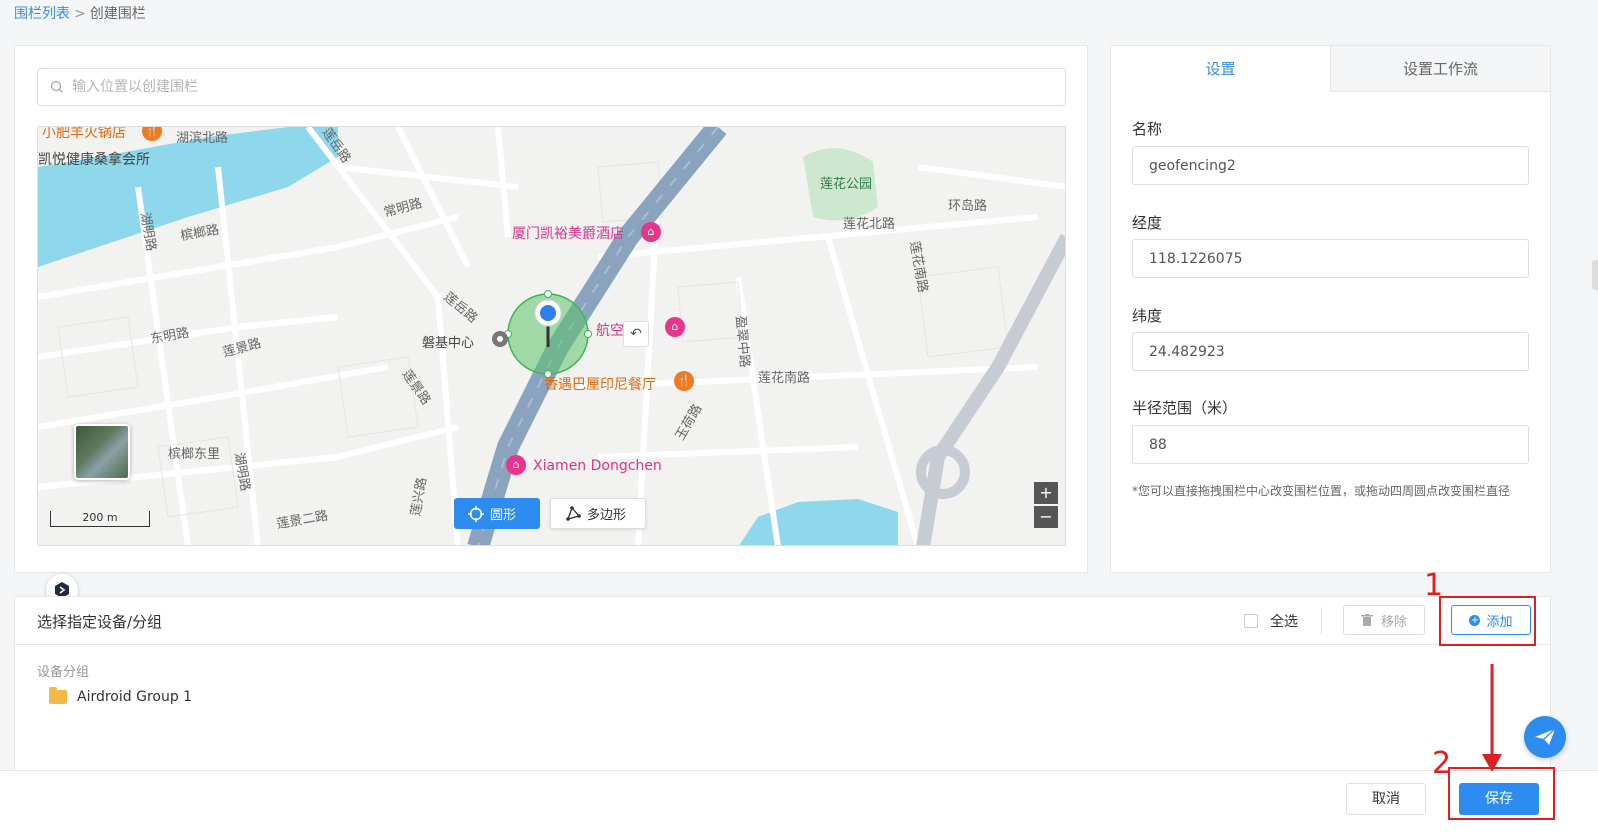 This screenshot has height=836, width=1598. Describe the element at coordinates (117, 14) in the screenshot. I see `breadcrumb-current: 创建围栏` at that location.